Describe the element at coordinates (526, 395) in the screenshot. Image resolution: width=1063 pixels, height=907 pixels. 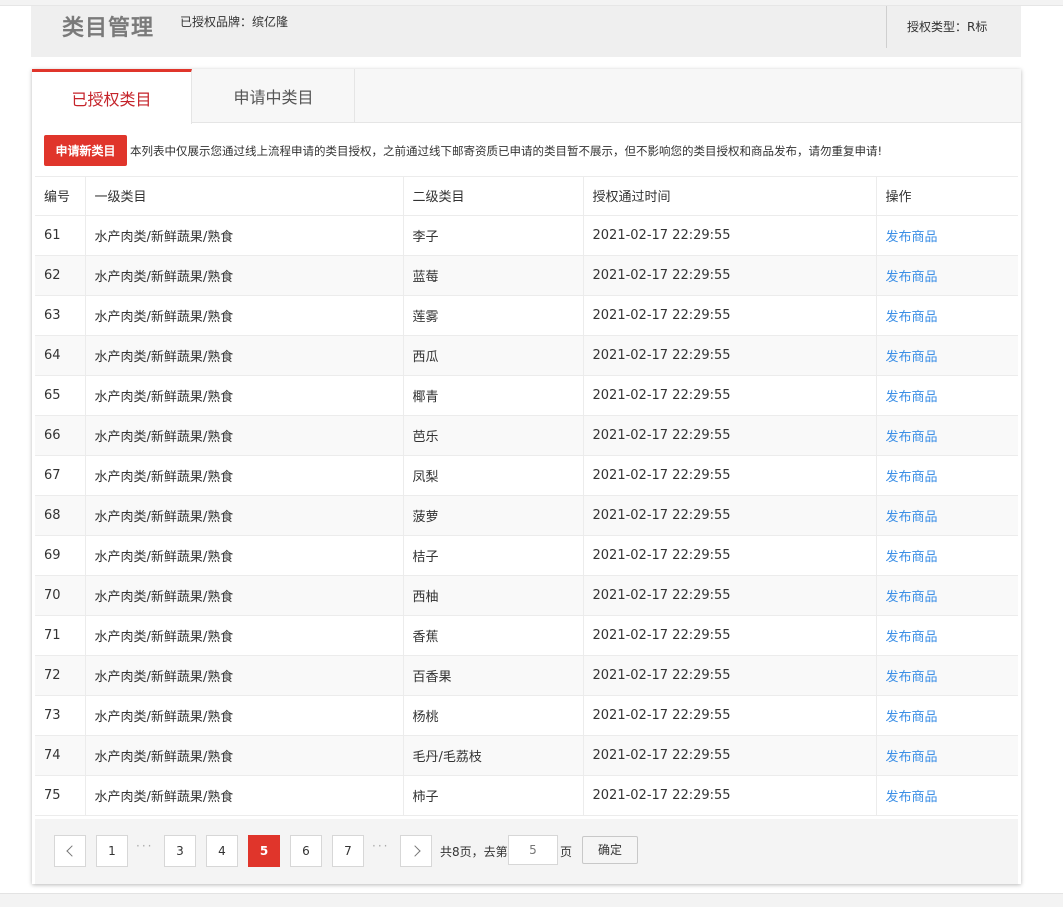
I see `table-row: 65 水产肉类/新鲜蔬果/熟食 椰青 2021-02-17 22:29:55 发布商品` at that location.